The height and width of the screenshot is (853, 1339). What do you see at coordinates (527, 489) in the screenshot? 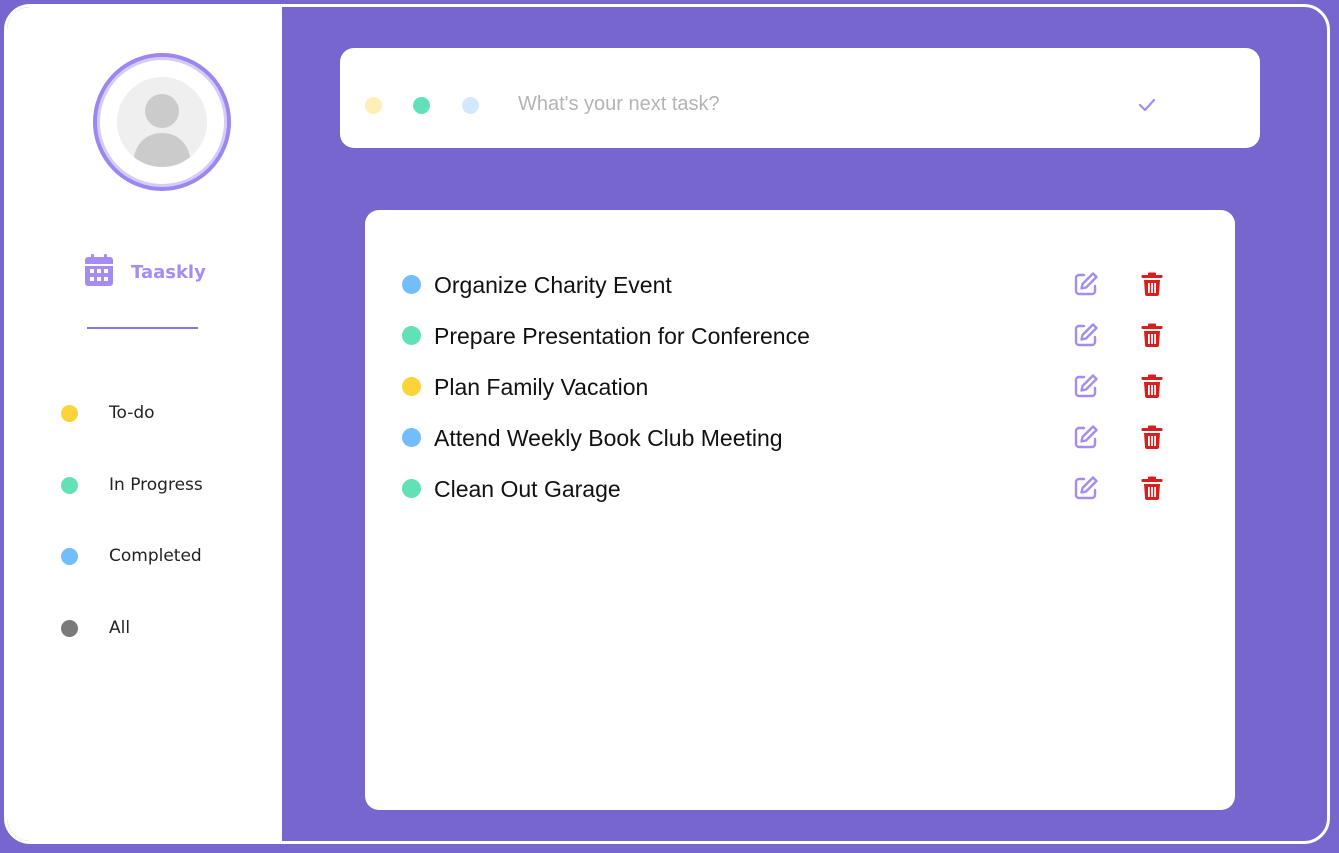
I see `task-title: Clean Out Garage` at bounding box center [527, 489].